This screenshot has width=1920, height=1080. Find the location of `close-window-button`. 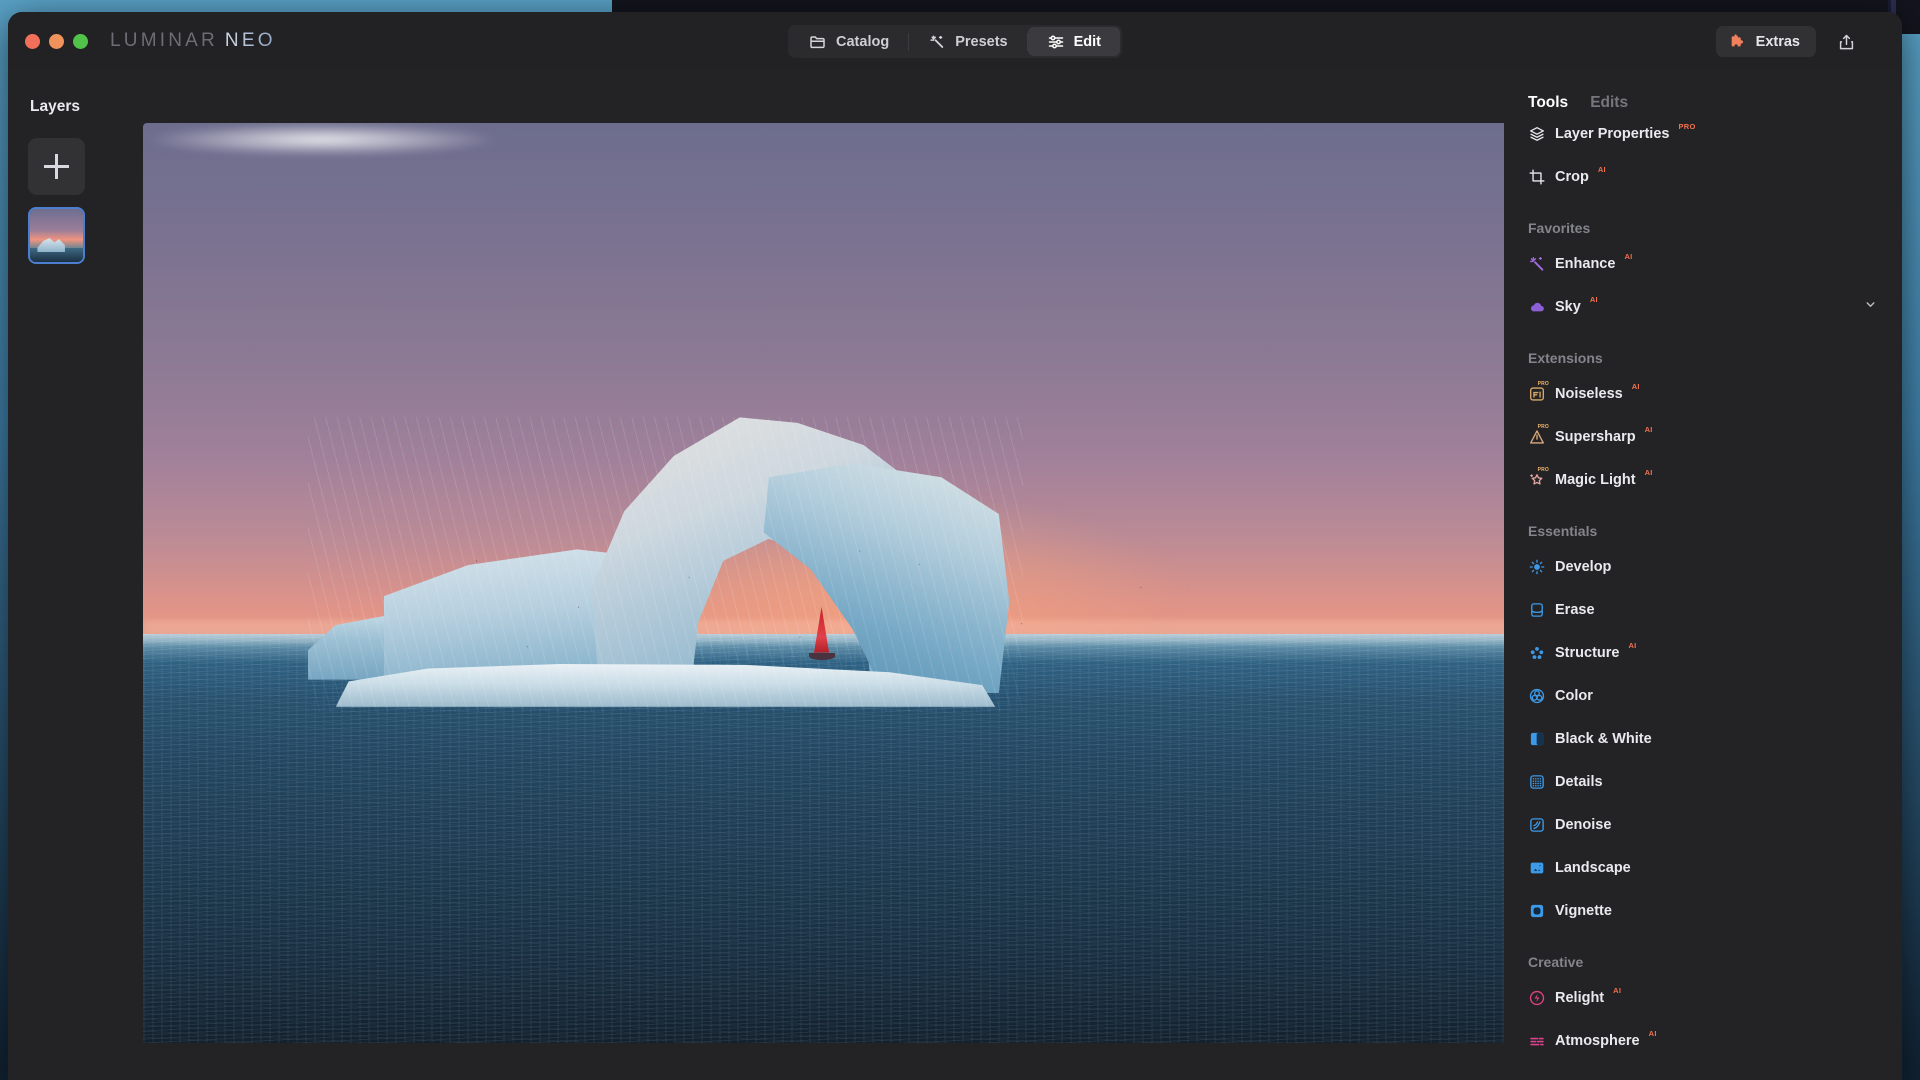

close-window-button is located at coordinates (32, 41).